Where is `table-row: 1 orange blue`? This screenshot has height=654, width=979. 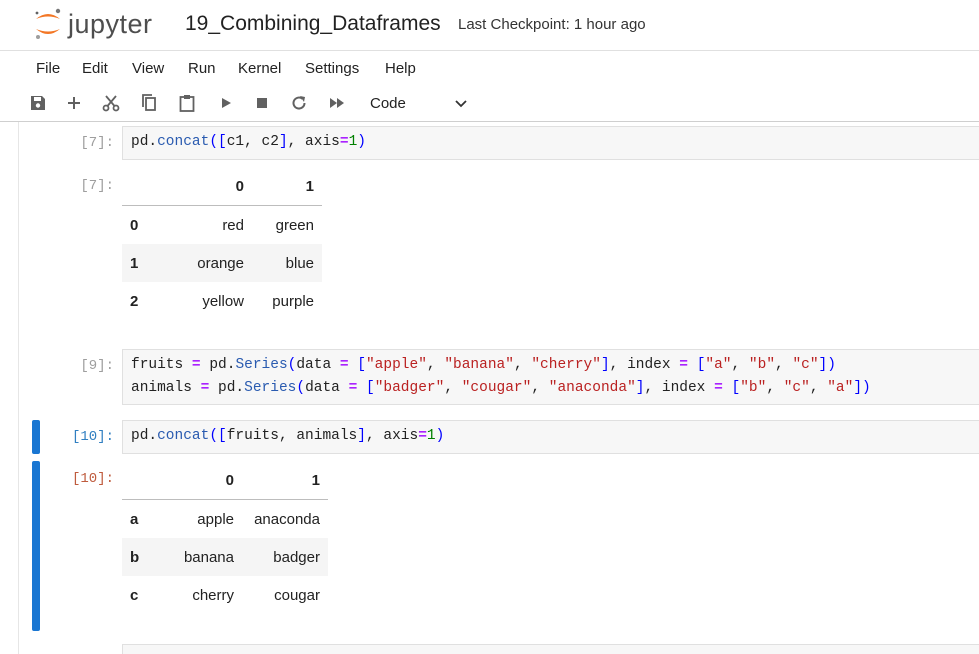 table-row: 1 orange blue is located at coordinates (222, 263).